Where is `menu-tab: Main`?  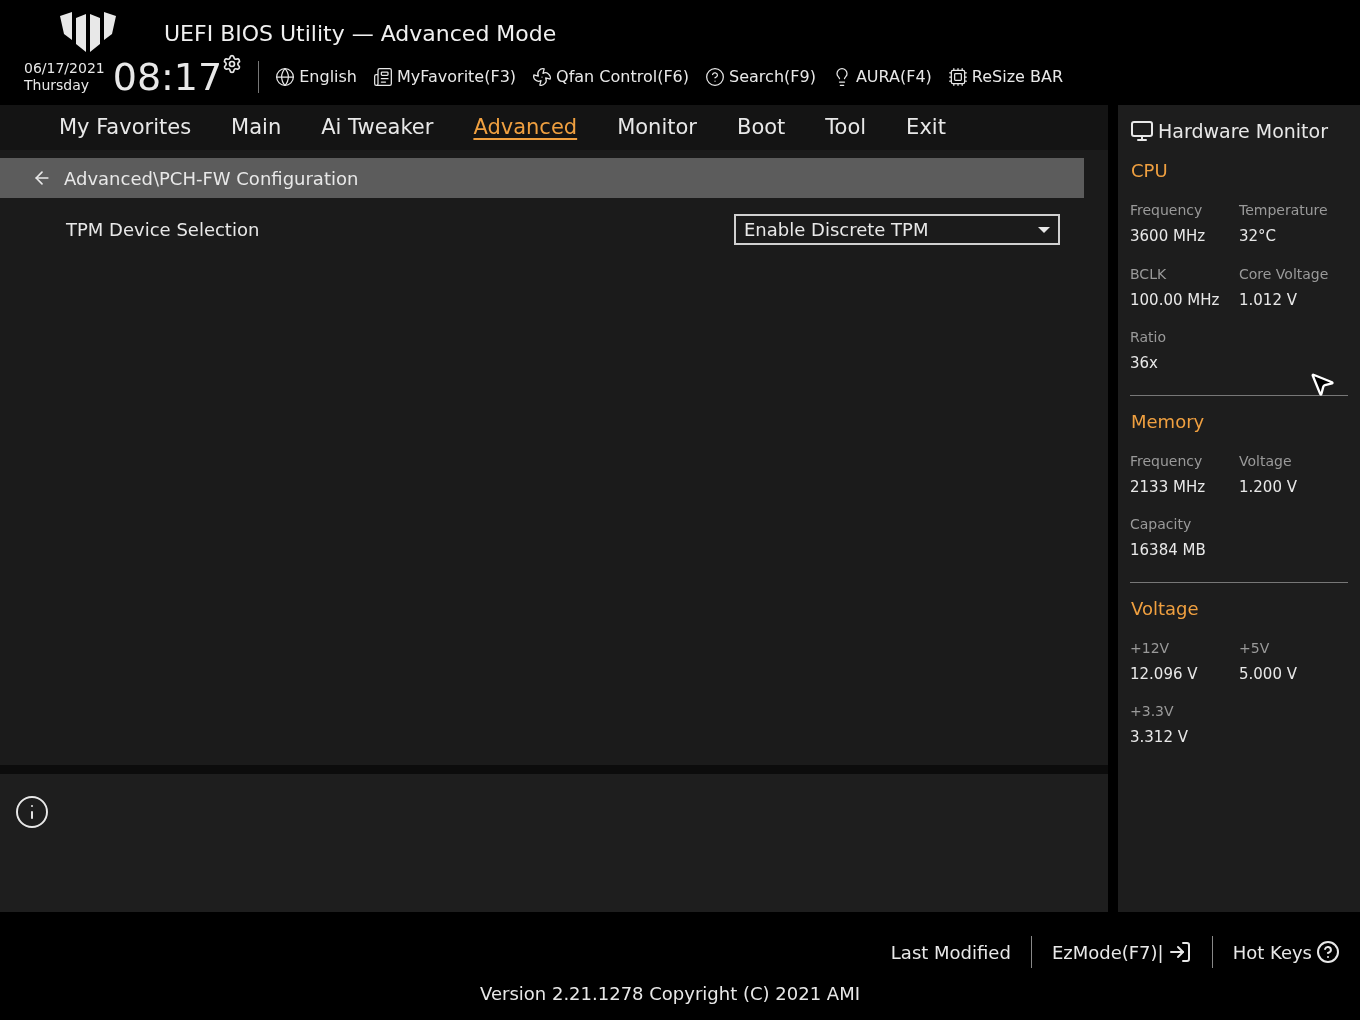
menu-tab: Main is located at coordinates (256, 127).